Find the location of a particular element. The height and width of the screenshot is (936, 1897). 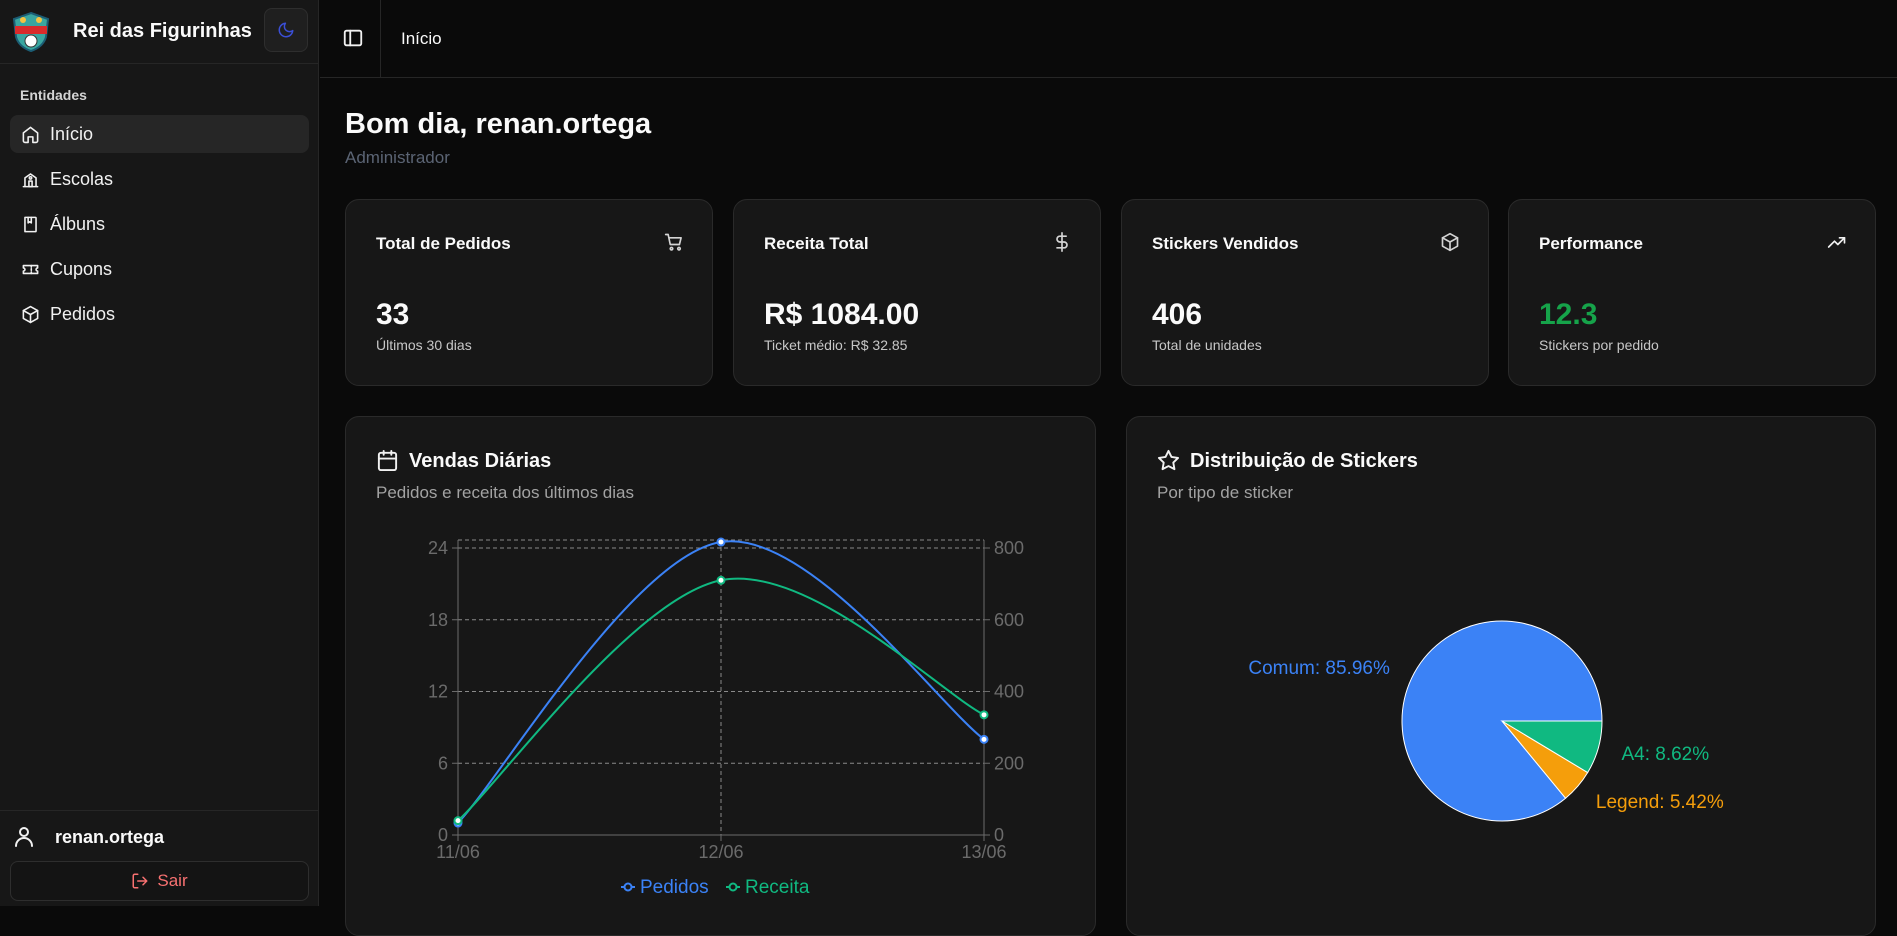

sidebar-nav: Início Escolas Álbuns Cupons Pedidos is located at coordinates (159, 227).